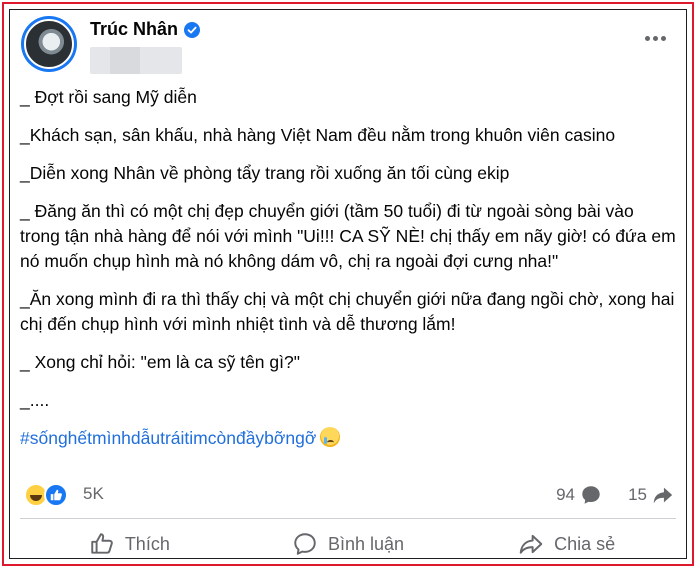  Describe the element at coordinates (637, 494) in the screenshot. I see `share-count-value: 15` at that location.